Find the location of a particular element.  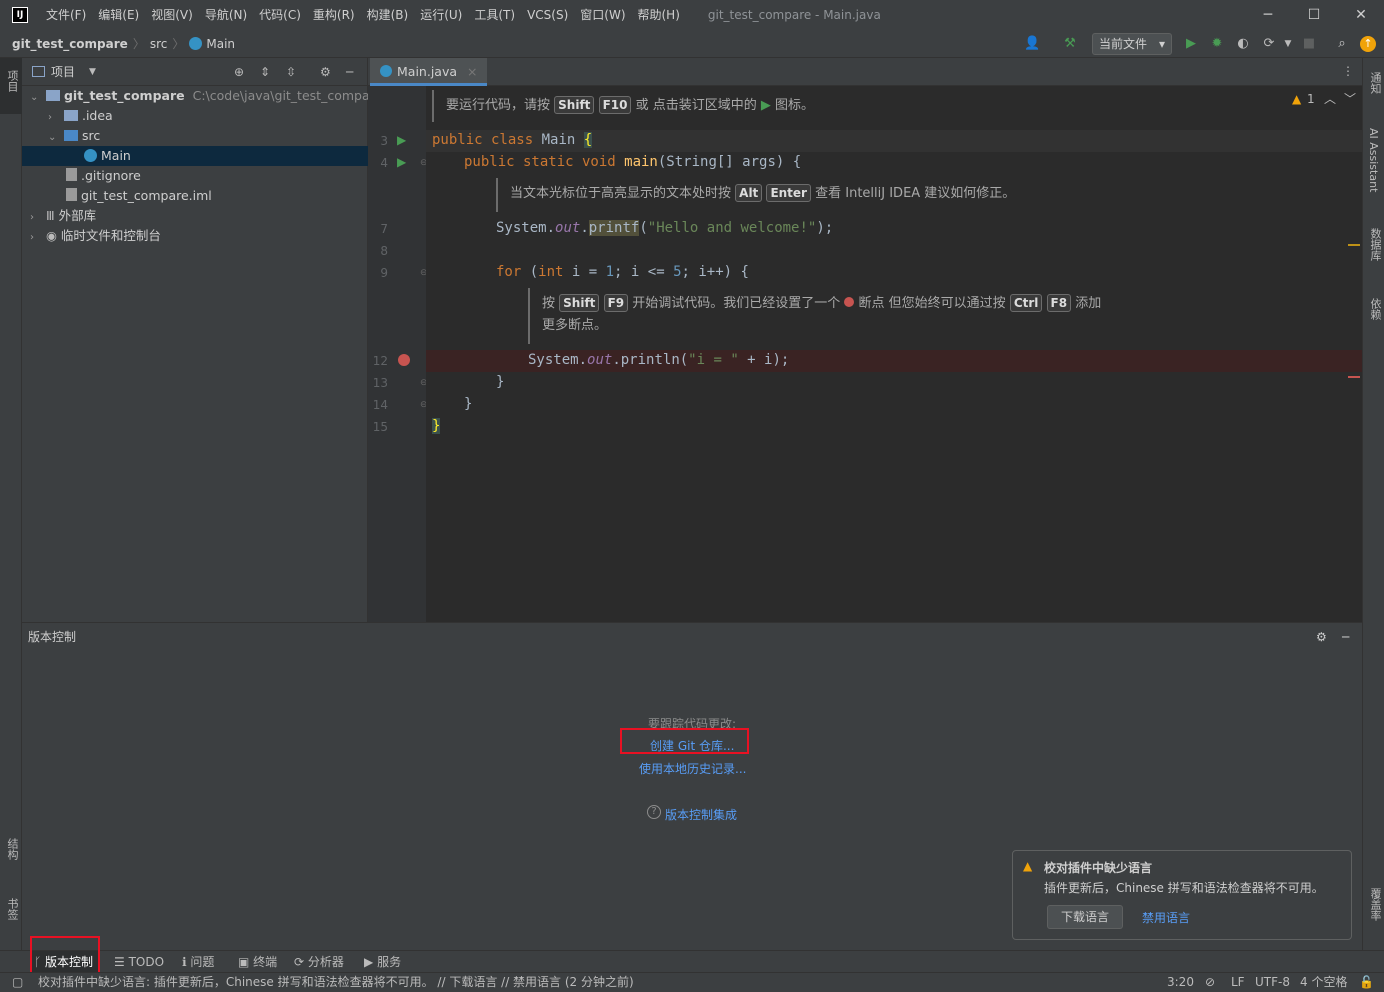

database-tool-button: 数据库 is located at coordinates (1375, 244).